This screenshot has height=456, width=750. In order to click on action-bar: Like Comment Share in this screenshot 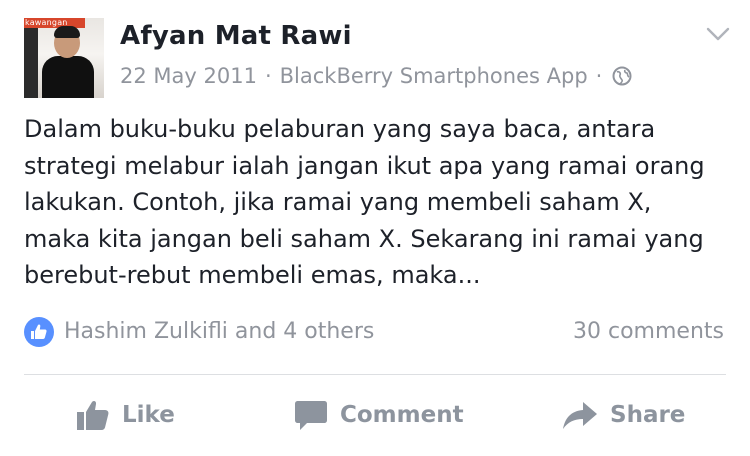, I will do `click(375, 415)`.